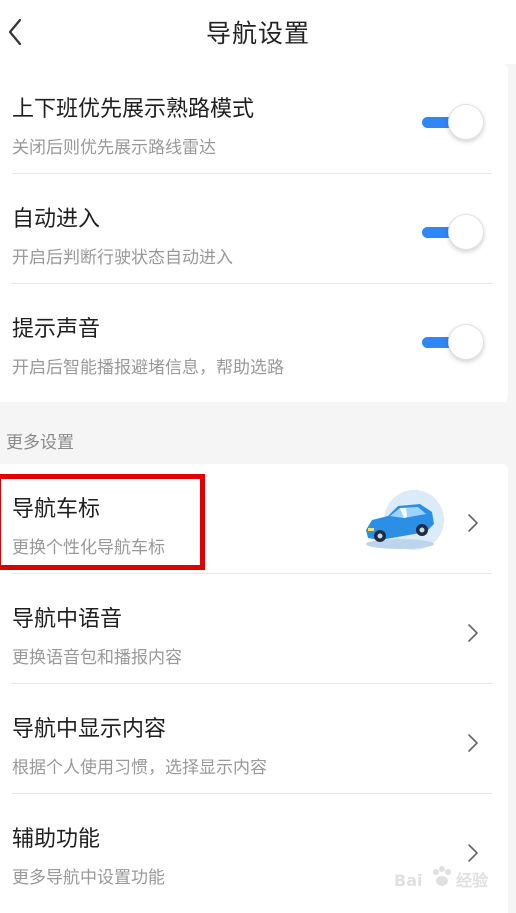  Describe the element at coordinates (254, 629) in the screenshot. I see `list-item-nav-voice: 导航中语音 更换语音包和播报内容` at that location.